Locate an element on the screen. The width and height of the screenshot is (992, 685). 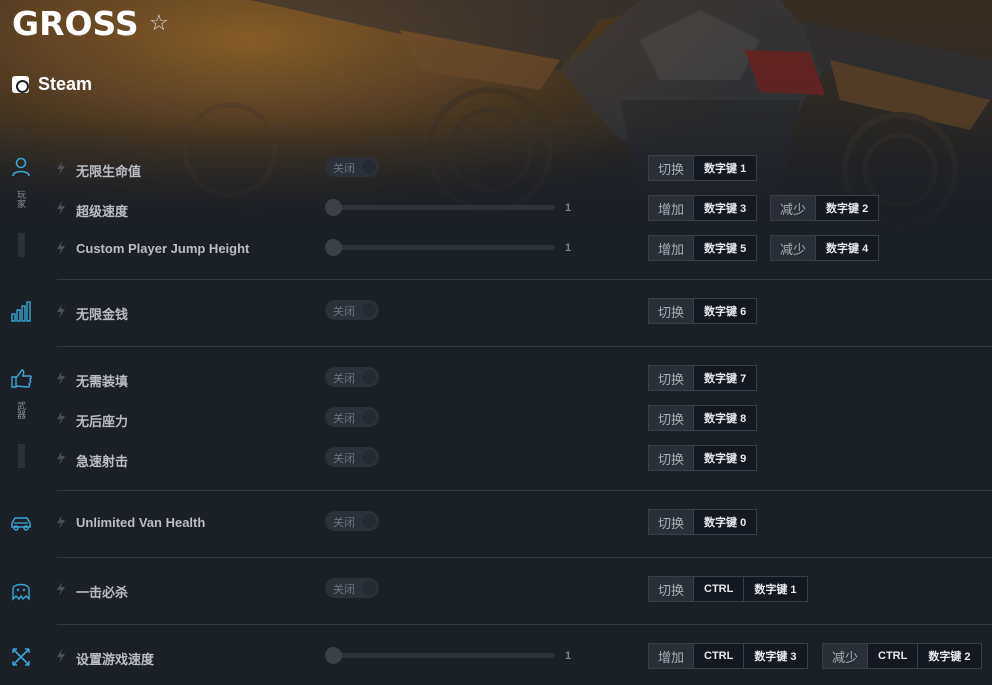
hotkey-group: 切换 数字键 7 is located at coordinates (703, 378).